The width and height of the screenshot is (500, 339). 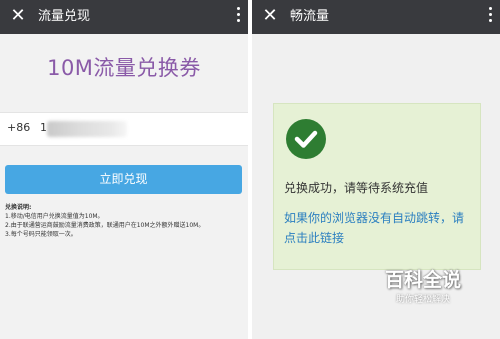 I want to click on checkmark-circle-icon, so click(x=306, y=139).